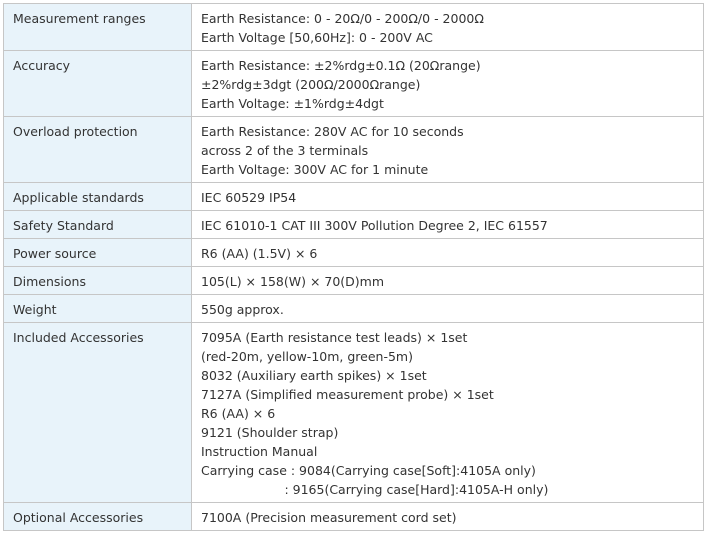 Image resolution: width=707 pixels, height=534 pixels. Describe the element at coordinates (329, 517) in the screenshot. I see `spec-value-line: 7100A (Precision measurement cord set)` at that location.